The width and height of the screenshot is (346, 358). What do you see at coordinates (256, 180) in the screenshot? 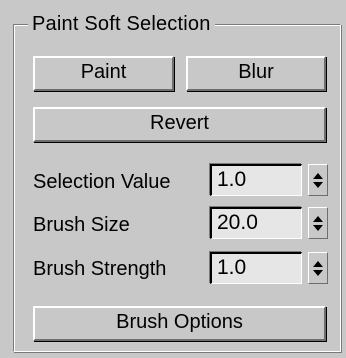
I see `selection-value-input: 1.0` at bounding box center [256, 180].